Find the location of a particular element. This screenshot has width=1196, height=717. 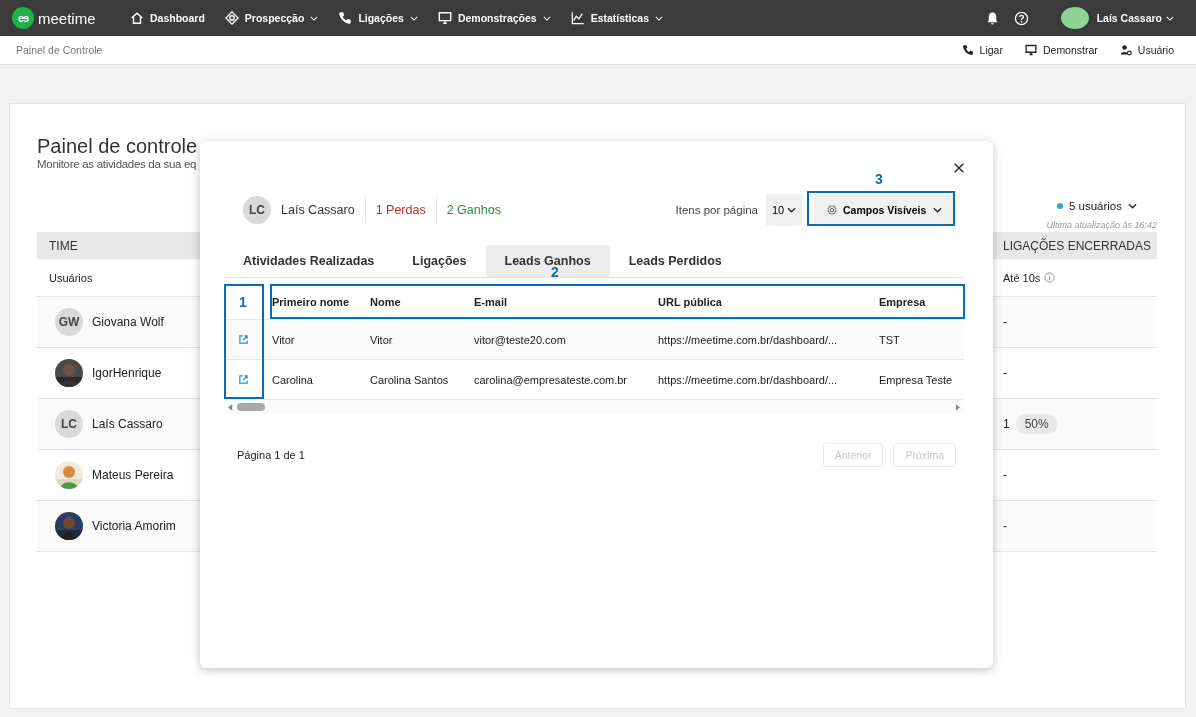

nav-item: Ligações is located at coordinates (378, 18).